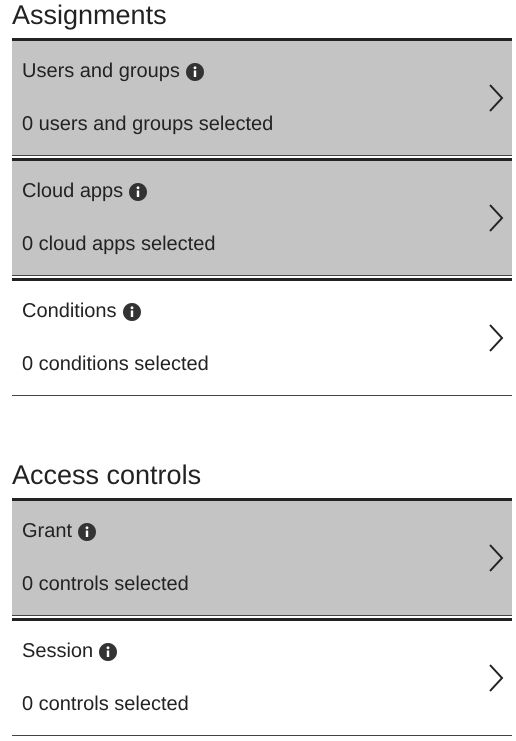 This screenshot has height=741, width=516. What do you see at coordinates (148, 124) in the screenshot?
I see `row-summary: 0 users and groups selected` at bounding box center [148, 124].